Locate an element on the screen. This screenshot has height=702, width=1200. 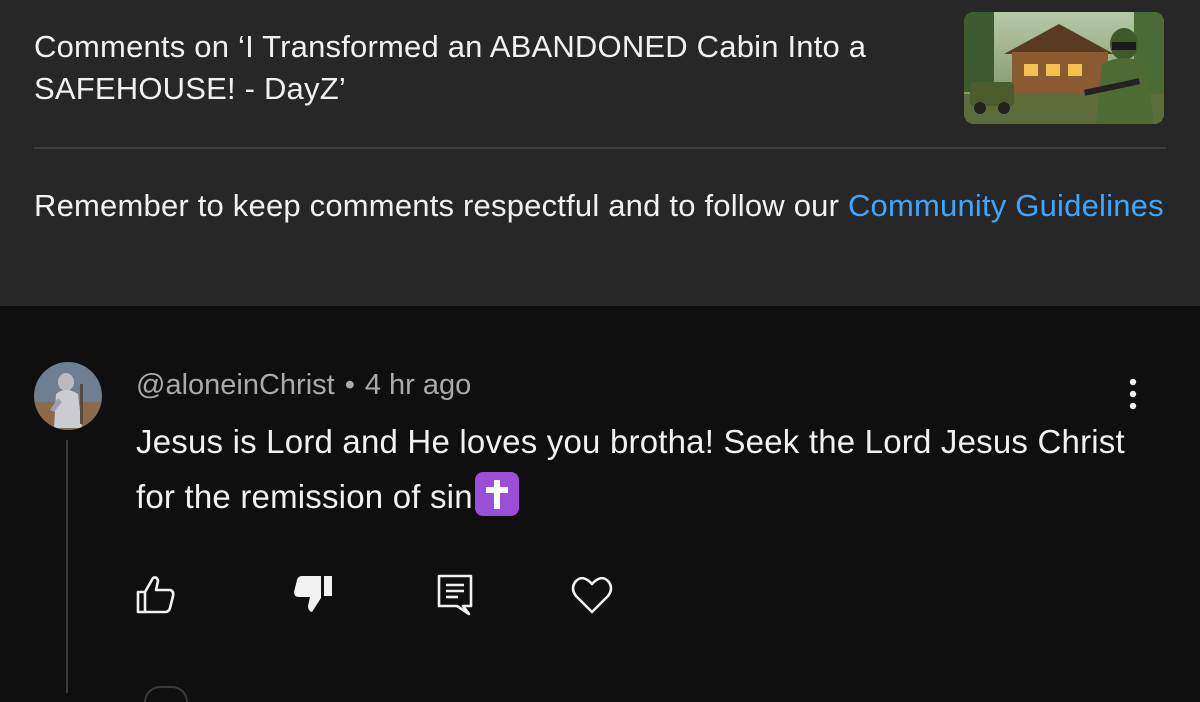
avatar-image is located at coordinates (68, 396).